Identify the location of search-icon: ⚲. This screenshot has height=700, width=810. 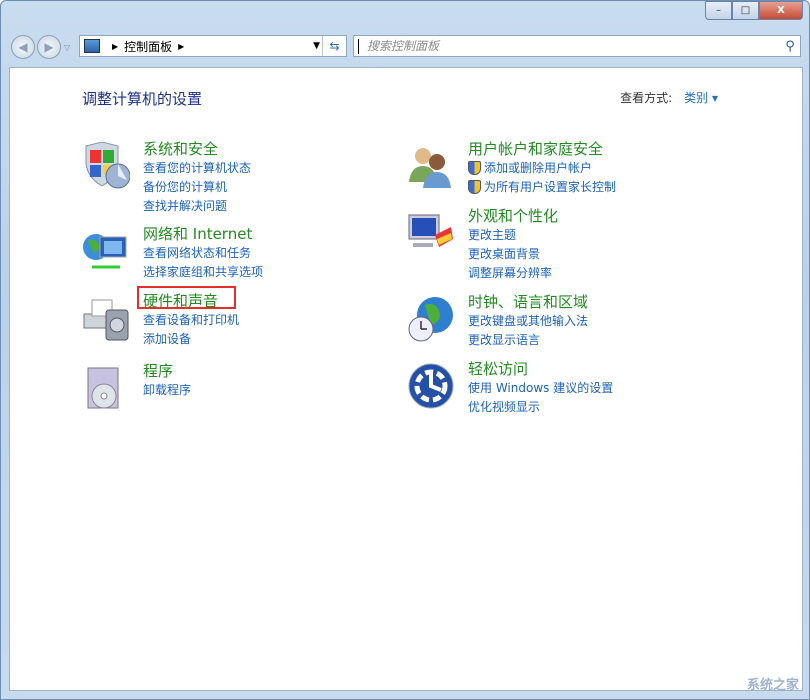
(790, 46).